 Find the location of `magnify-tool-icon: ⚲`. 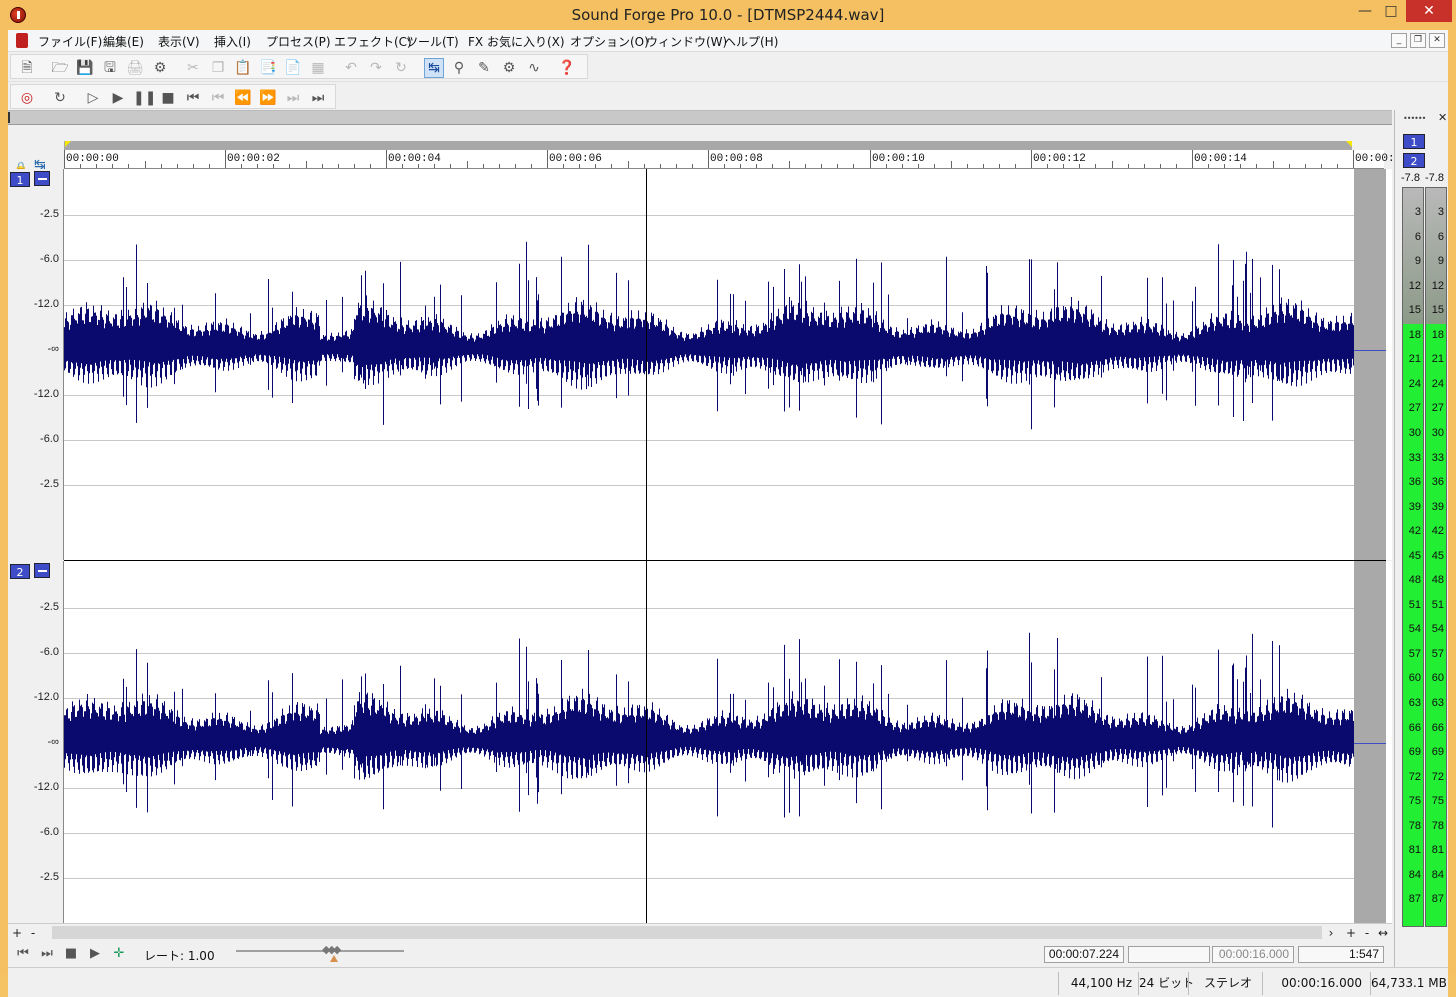

magnify-tool-icon: ⚲ is located at coordinates (459, 68).